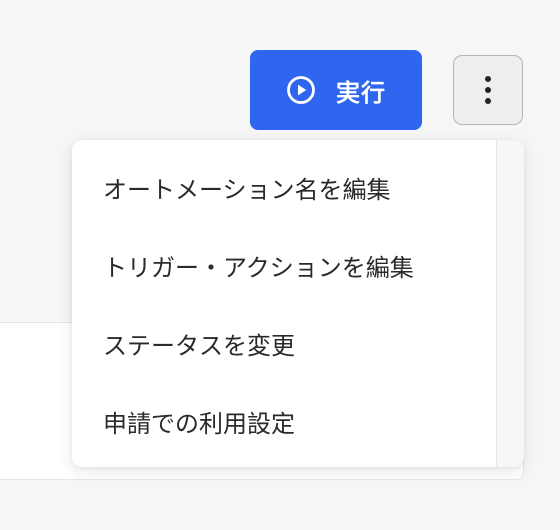 The height and width of the screenshot is (530, 560). What do you see at coordinates (298, 343) in the screenshot?
I see `menu-item-change-status: ステータスを変更` at bounding box center [298, 343].